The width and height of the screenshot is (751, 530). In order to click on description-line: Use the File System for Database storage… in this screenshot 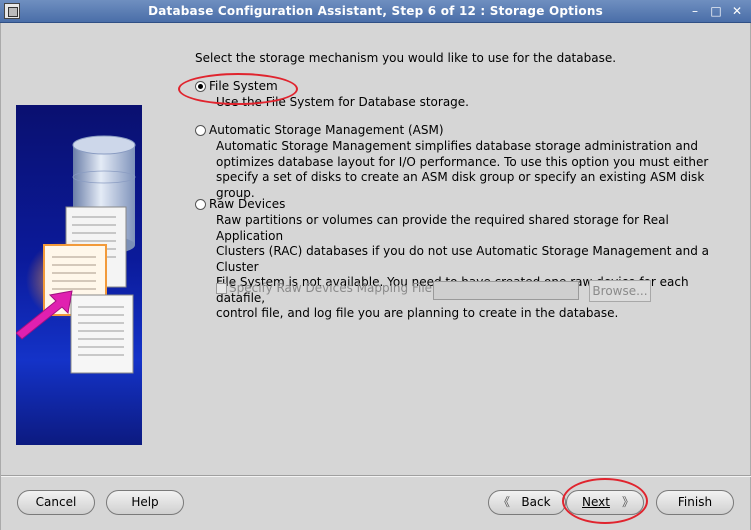, I will do `click(342, 102)`.